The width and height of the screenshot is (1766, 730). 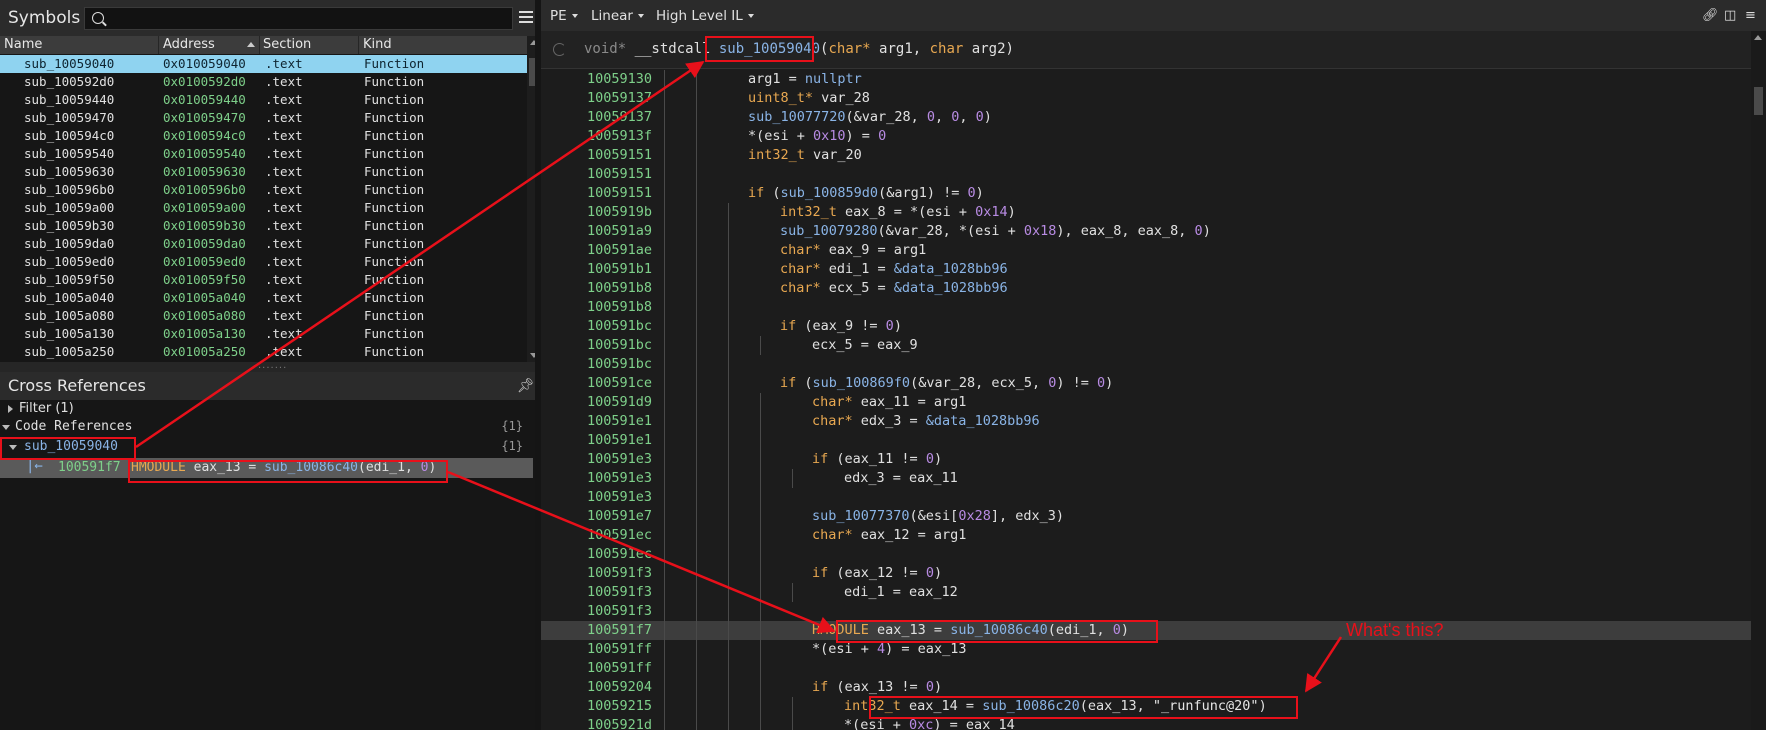 I want to click on xref-code-references: Code References {1}, so click(x=266, y=427).